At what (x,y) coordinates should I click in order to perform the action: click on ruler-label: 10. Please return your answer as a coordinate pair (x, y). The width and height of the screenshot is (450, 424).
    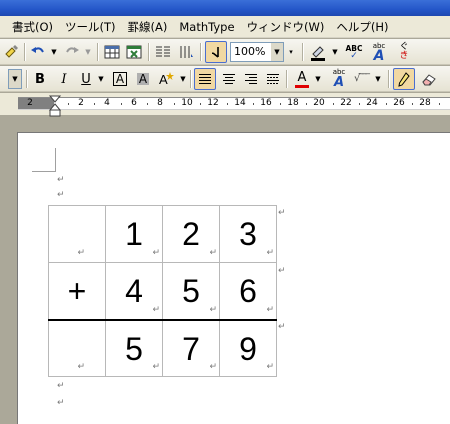
    Looking at the image, I should click on (187, 103).